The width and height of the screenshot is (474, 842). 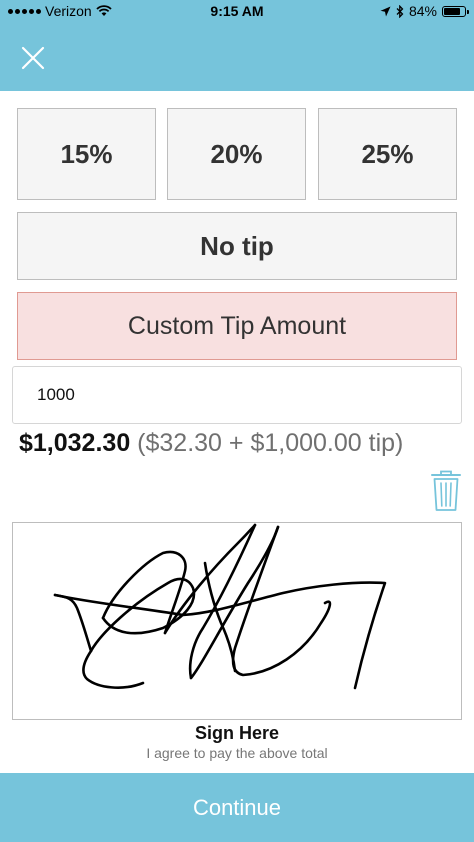 What do you see at coordinates (237, 733) in the screenshot?
I see `sign-here-title: Sign Here` at bounding box center [237, 733].